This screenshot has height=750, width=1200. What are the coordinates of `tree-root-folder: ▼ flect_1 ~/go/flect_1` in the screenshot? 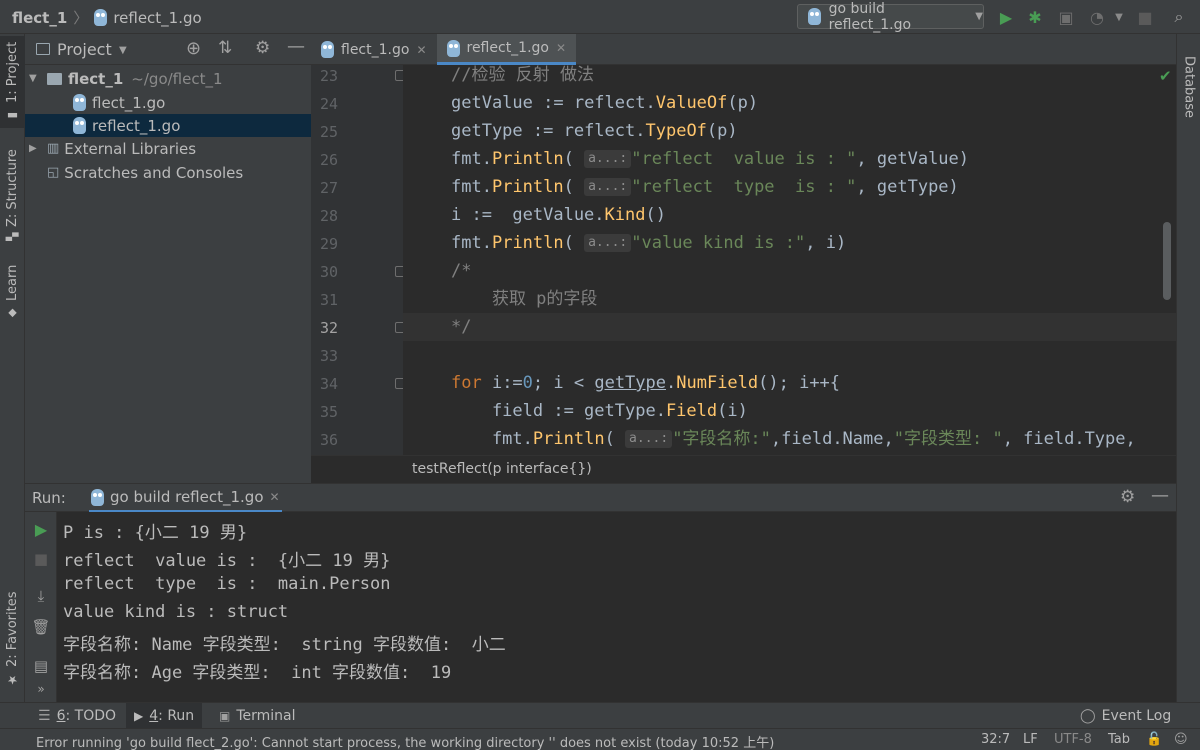 It's located at (168, 78).